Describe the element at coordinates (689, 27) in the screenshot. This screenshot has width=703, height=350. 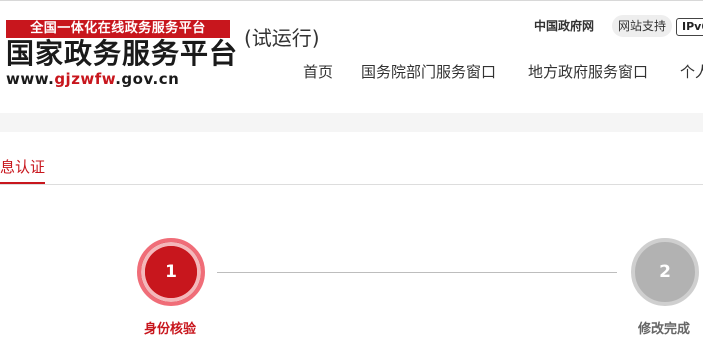
I see `ipv6-badge: IPv6` at that location.